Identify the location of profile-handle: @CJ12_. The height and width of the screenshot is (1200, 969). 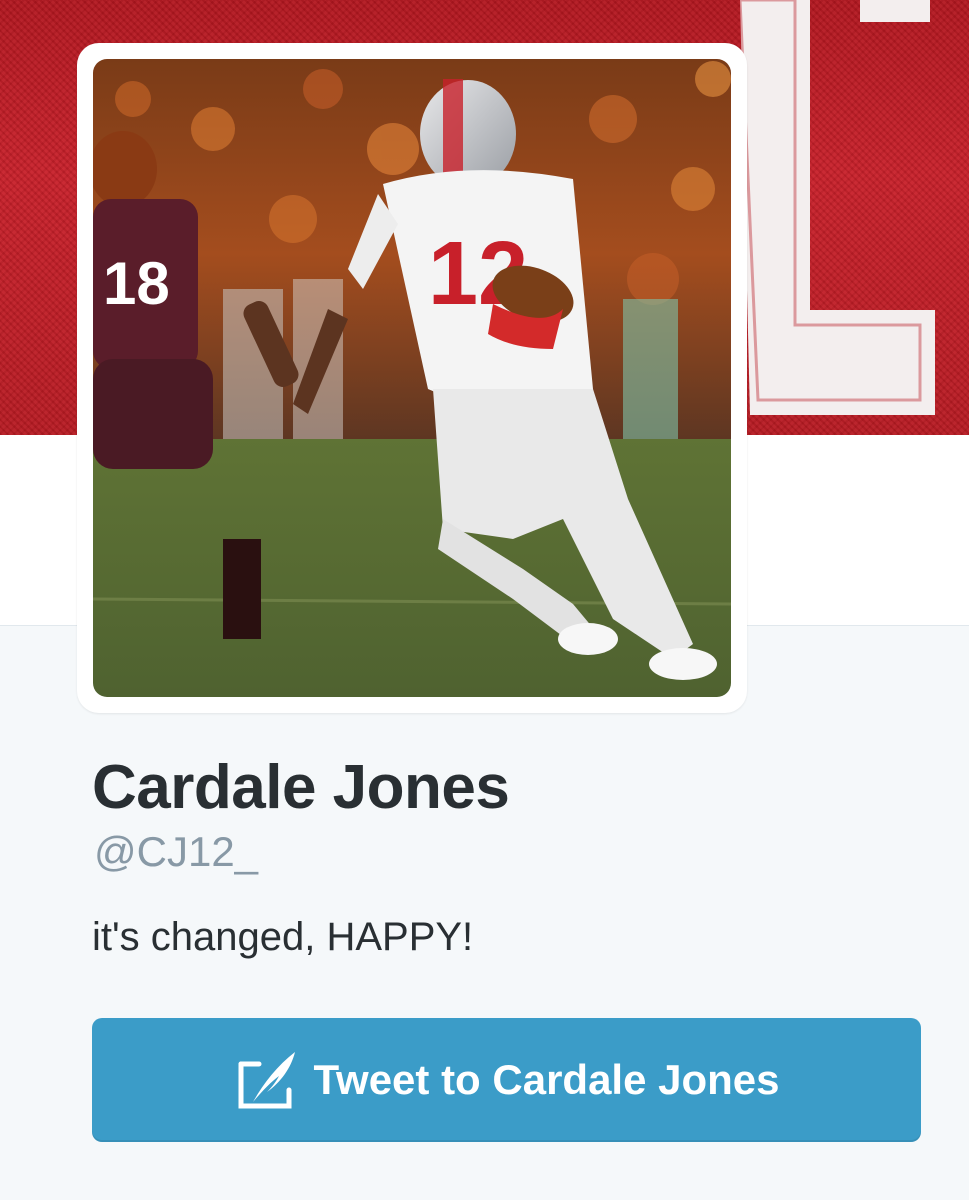
(176, 852).